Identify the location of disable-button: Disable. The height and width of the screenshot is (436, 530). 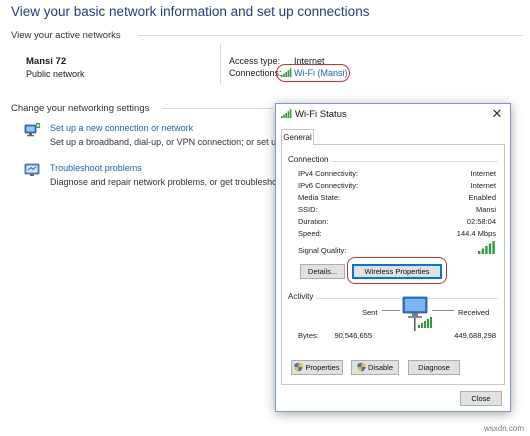
(375, 367).